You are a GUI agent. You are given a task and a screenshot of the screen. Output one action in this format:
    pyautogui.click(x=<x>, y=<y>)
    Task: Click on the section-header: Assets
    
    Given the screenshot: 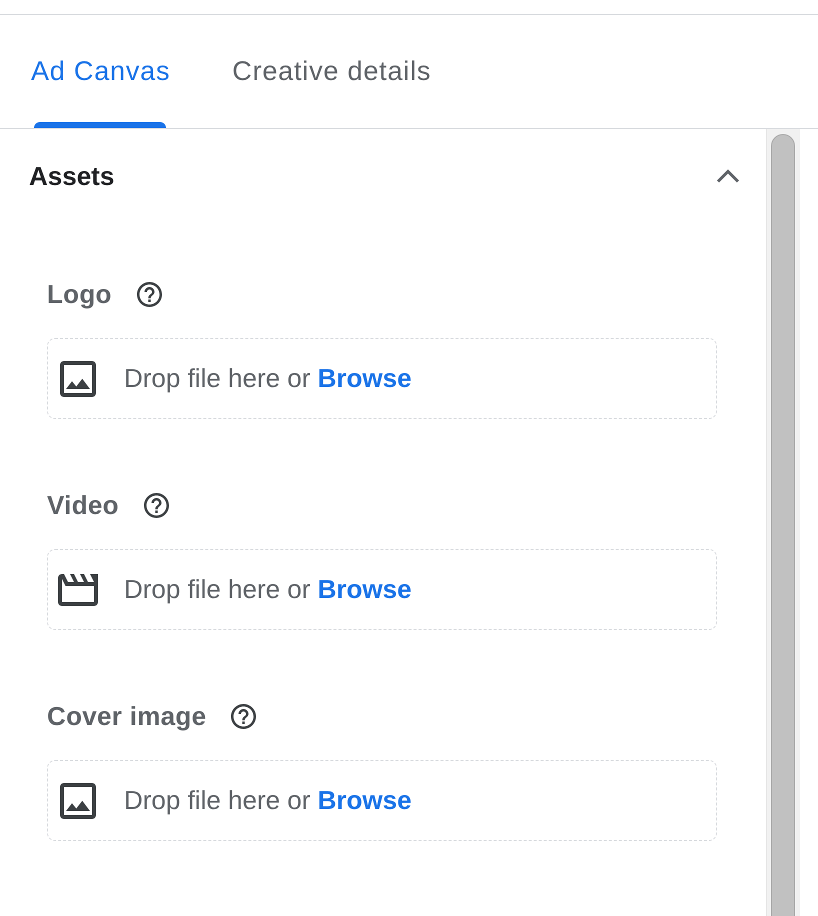 What is the action you would take?
    pyautogui.click(x=383, y=176)
    